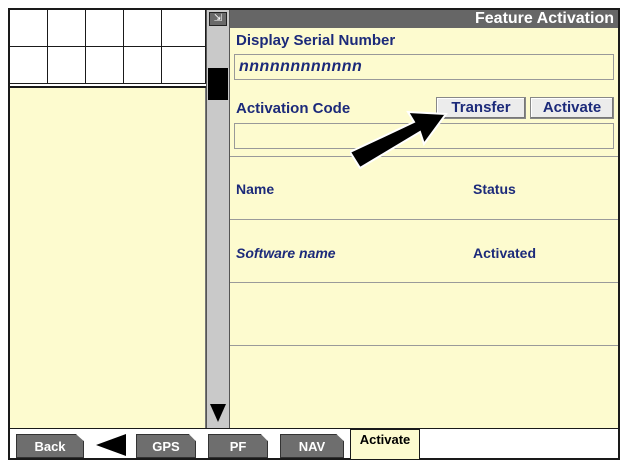 The width and height of the screenshot is (626, 468). I want to click on serial-value: nnnnnnnnnnnn, so click(301, 66).